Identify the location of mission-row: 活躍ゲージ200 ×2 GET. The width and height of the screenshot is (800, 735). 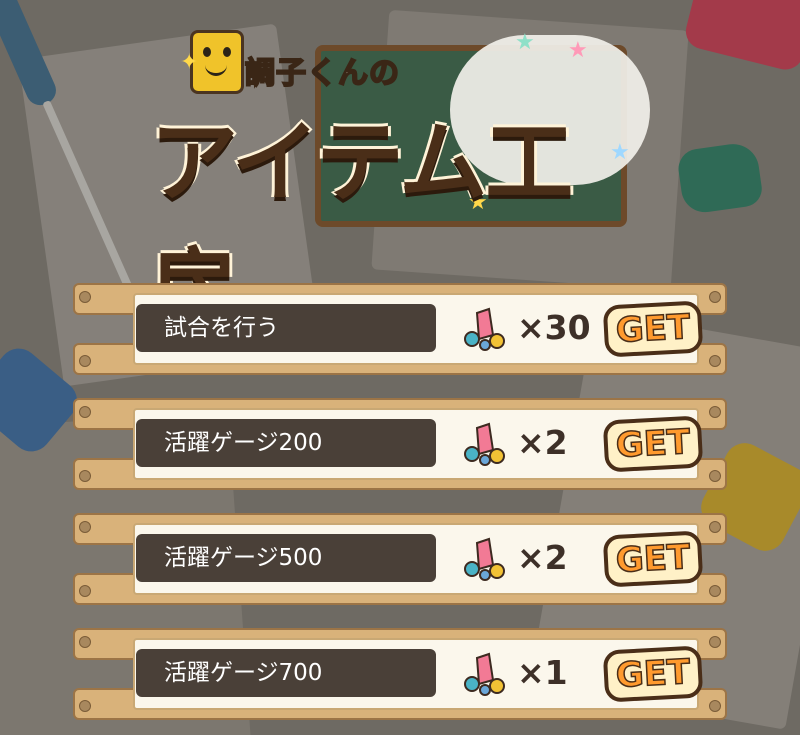
(400, 444).